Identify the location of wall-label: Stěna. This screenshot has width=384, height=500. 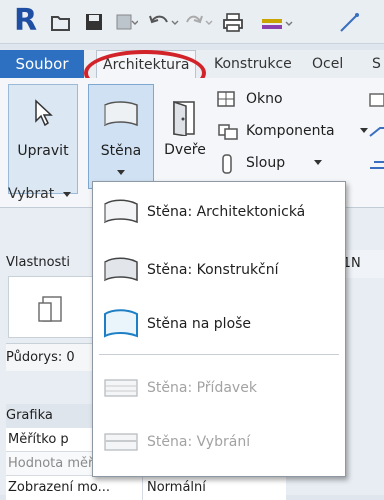
(121, 151).